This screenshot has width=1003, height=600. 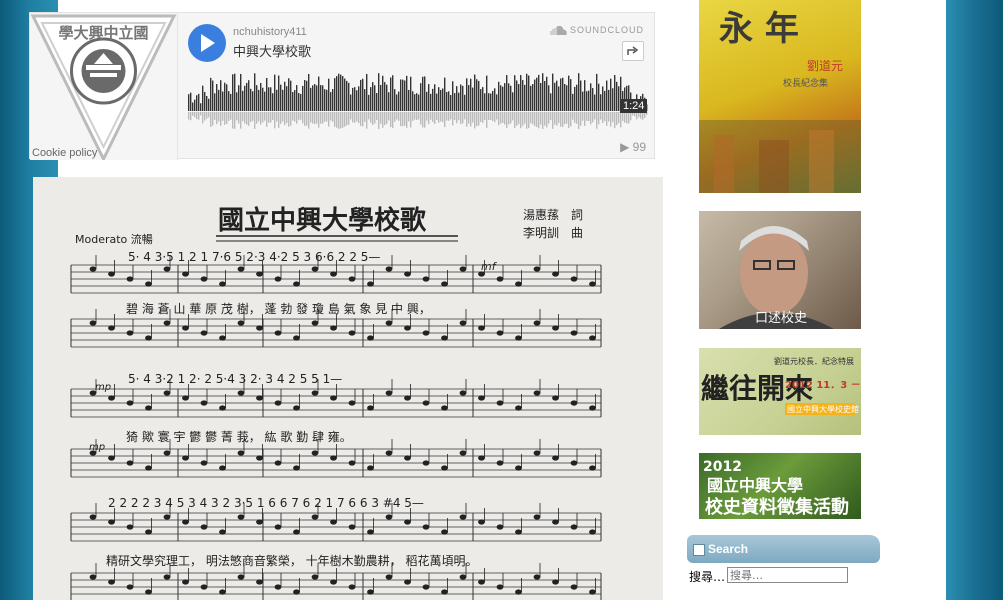 I want to click on banner-oral-history: 口述校史, so click(x=780, y=270).